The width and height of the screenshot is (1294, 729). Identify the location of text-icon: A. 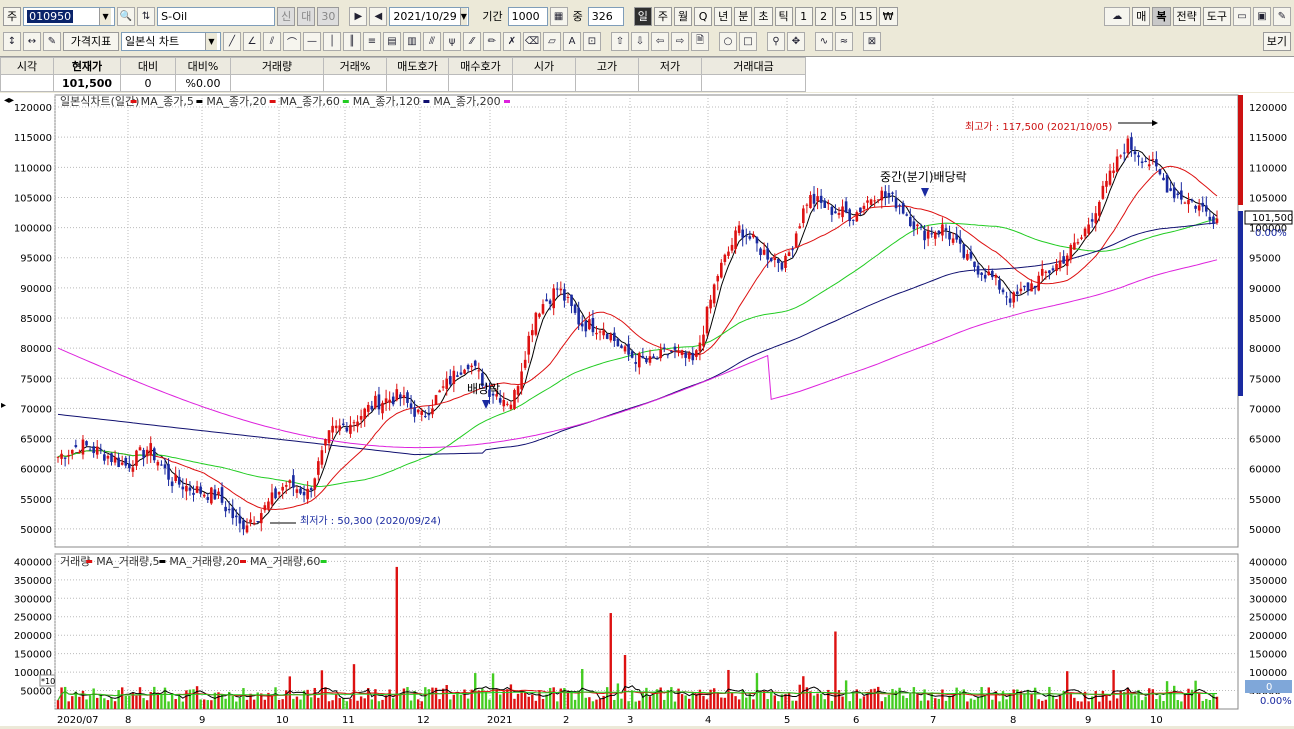
(572, 41).